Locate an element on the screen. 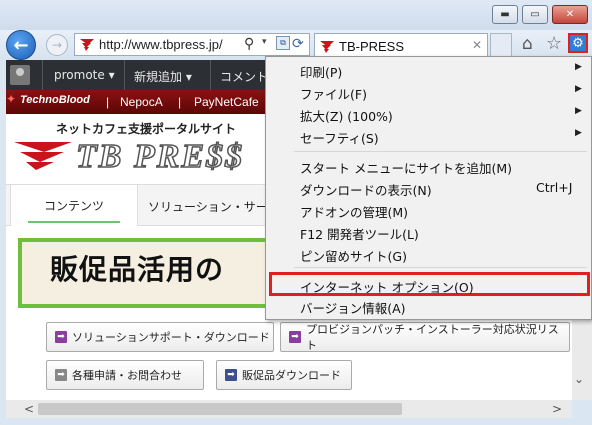 Image resolution: width=592 pixels, height=425 pixels. tools-button: ⚙ is located at coordinates (578, 43).